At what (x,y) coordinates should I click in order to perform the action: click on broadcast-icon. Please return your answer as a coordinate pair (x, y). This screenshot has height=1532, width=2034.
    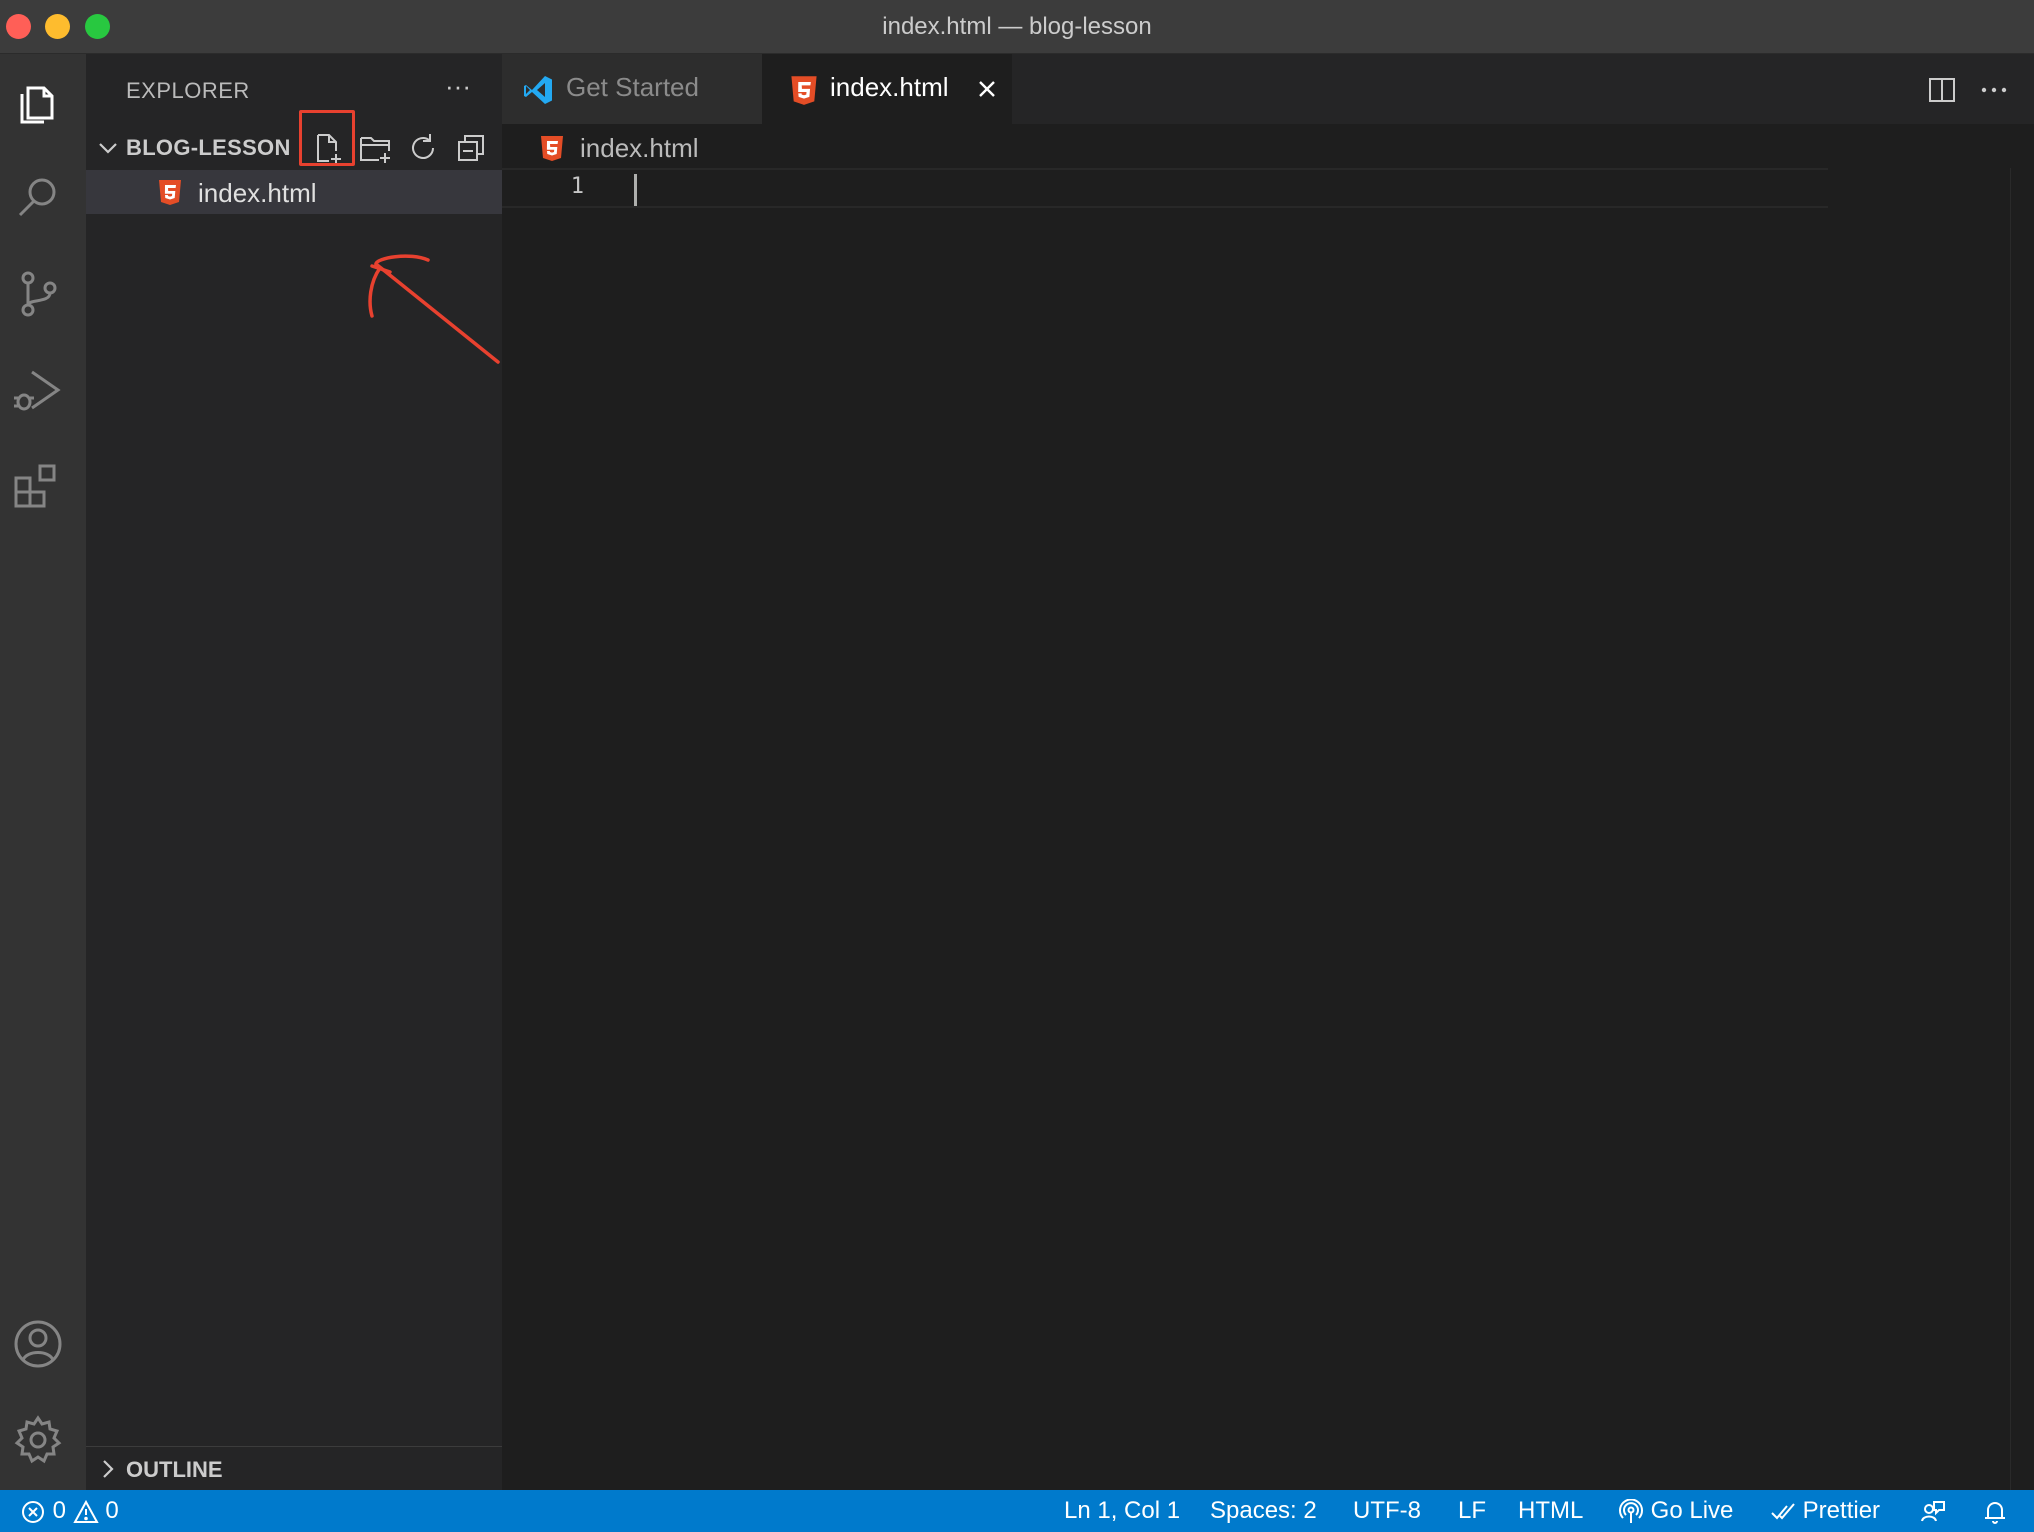
    Looking at the image, I should click on (1631, 1510).